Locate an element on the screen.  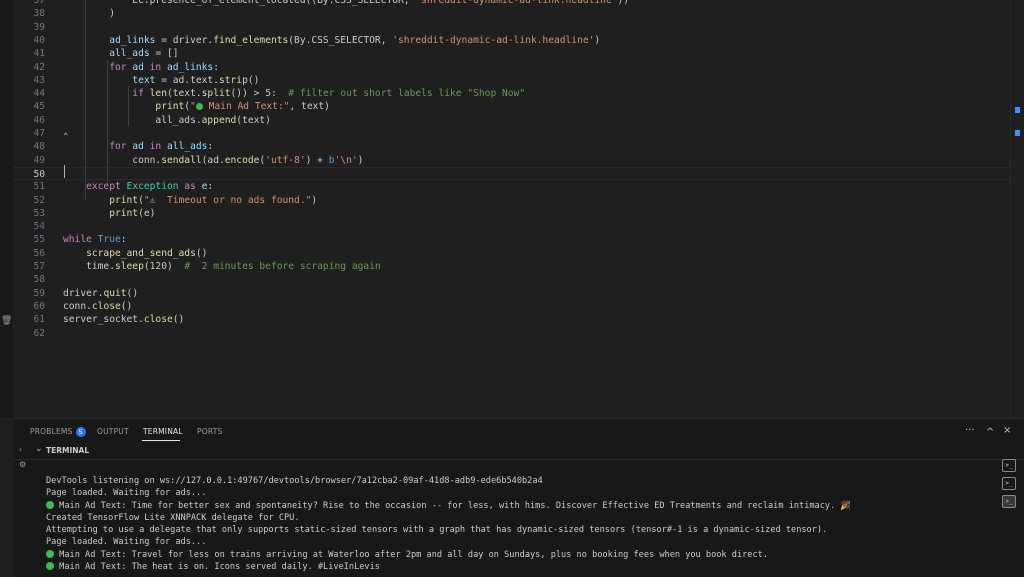
code-line: 52 print("⚠ Timeout or no ads found.") is located at coordinates (512, 200).